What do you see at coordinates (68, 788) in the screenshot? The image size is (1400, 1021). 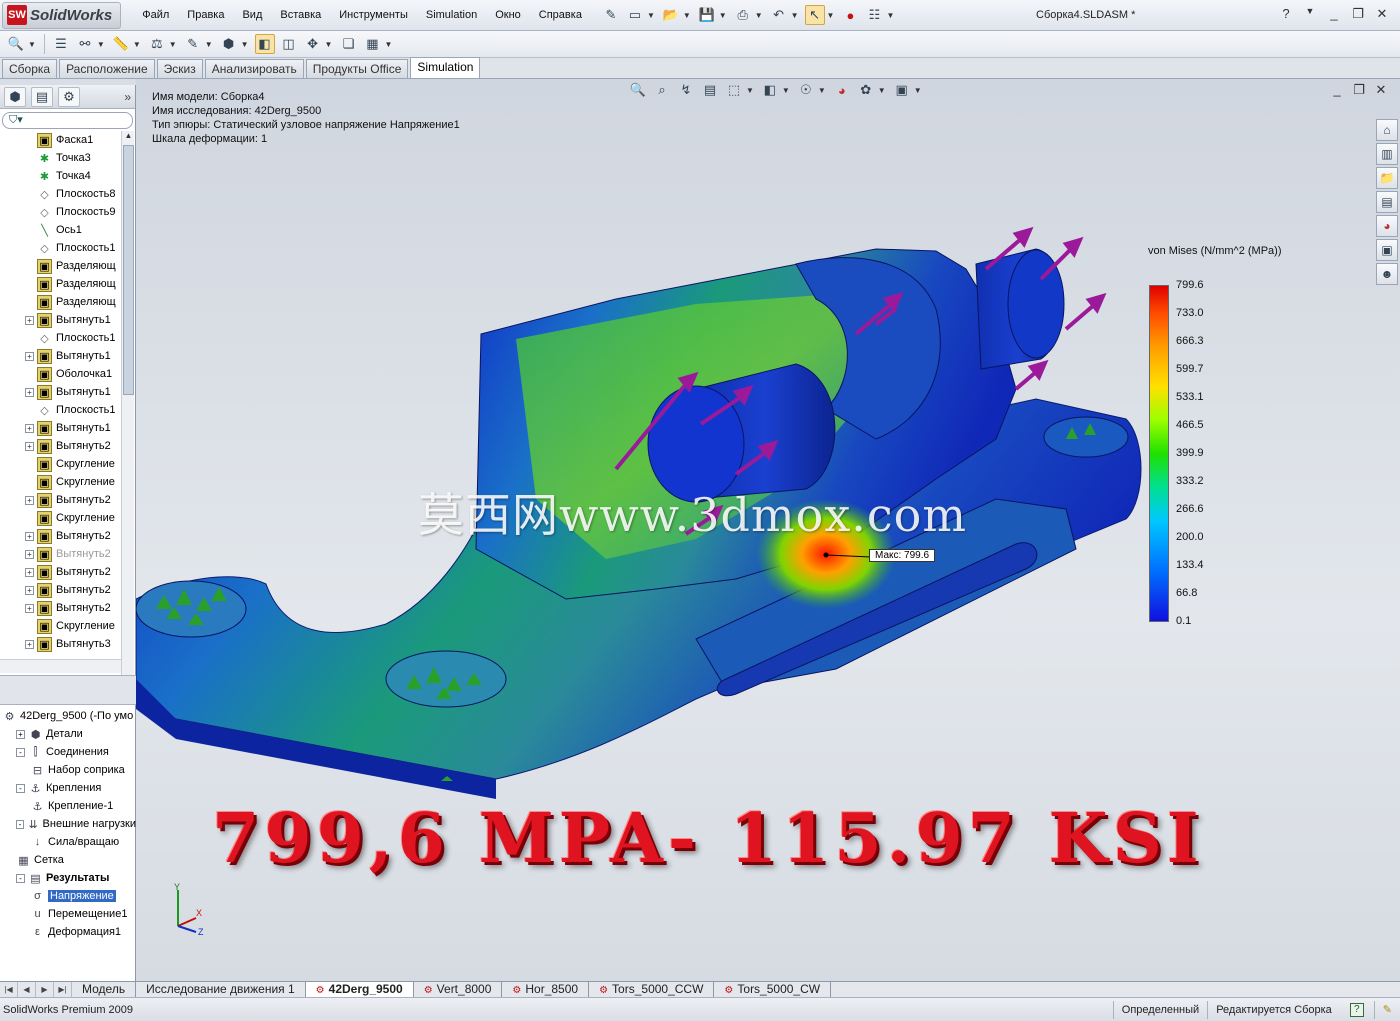 I see `study-tree-item: - ⚓ Крепления` at bounding box center [68, 788].